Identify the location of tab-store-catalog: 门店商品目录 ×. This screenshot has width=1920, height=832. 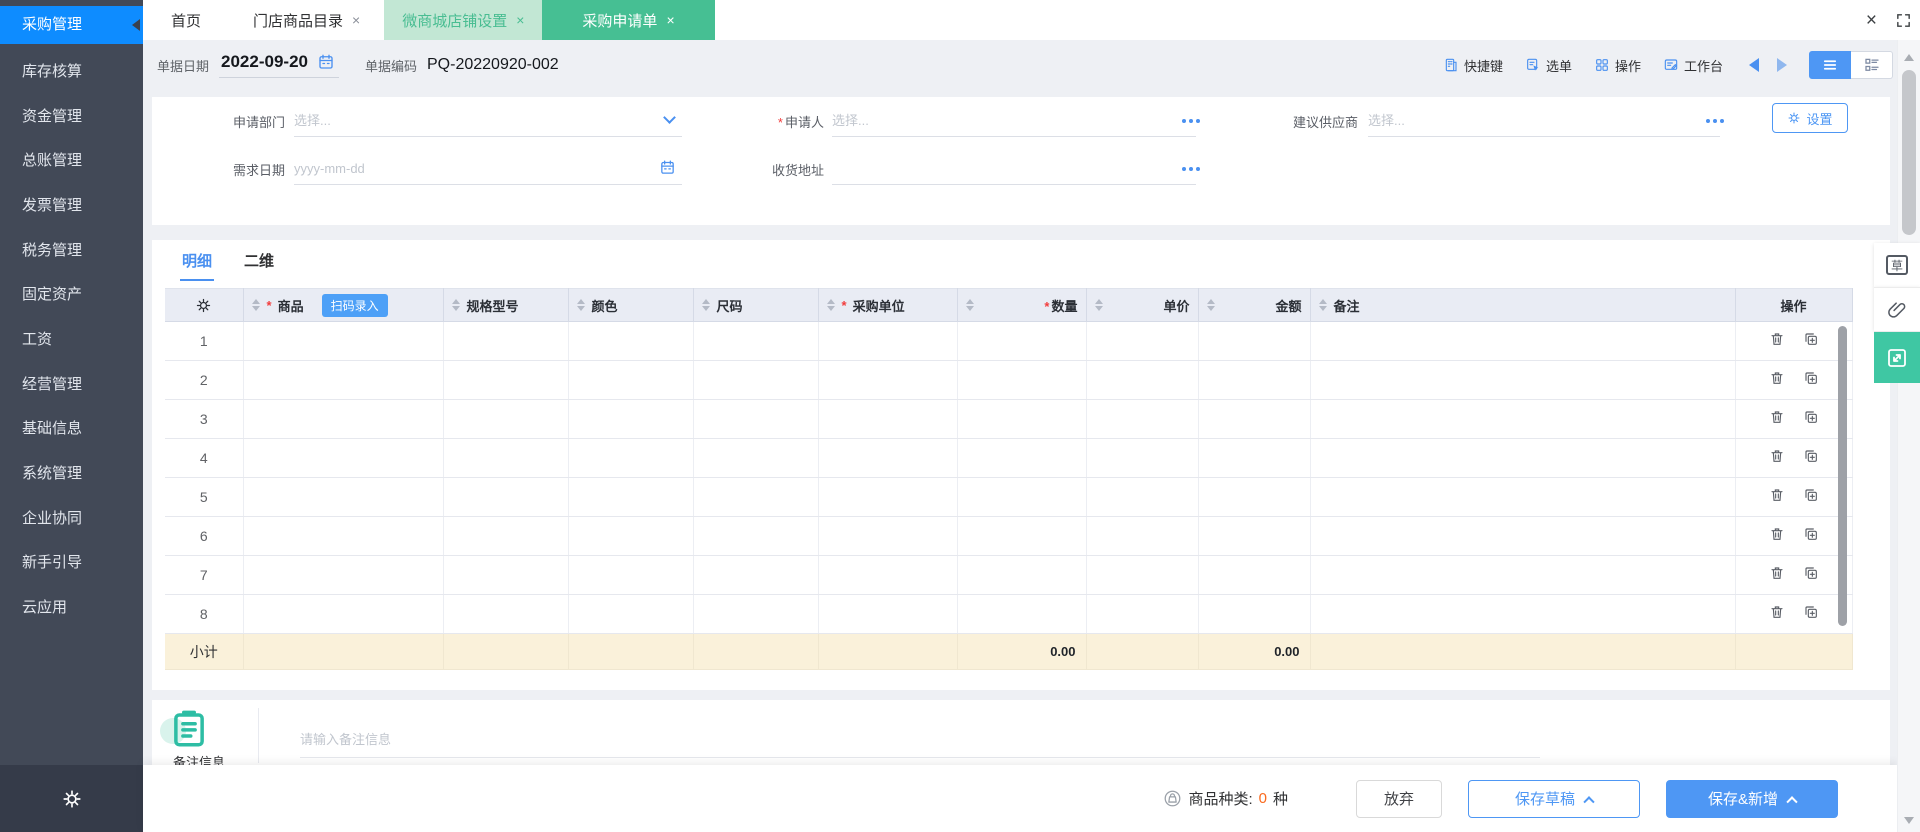
(306, 20).